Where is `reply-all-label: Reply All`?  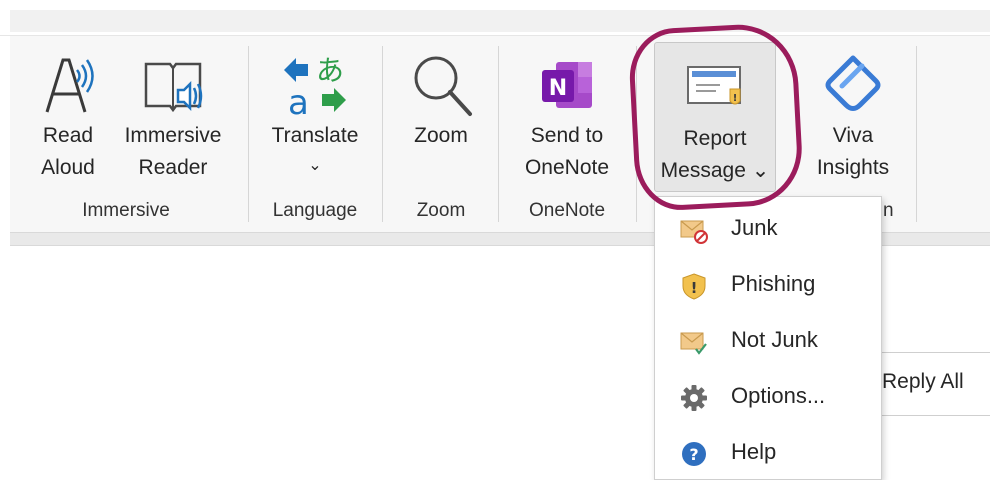 reply-all-label: Reply All is located at coordinates (923, 381).